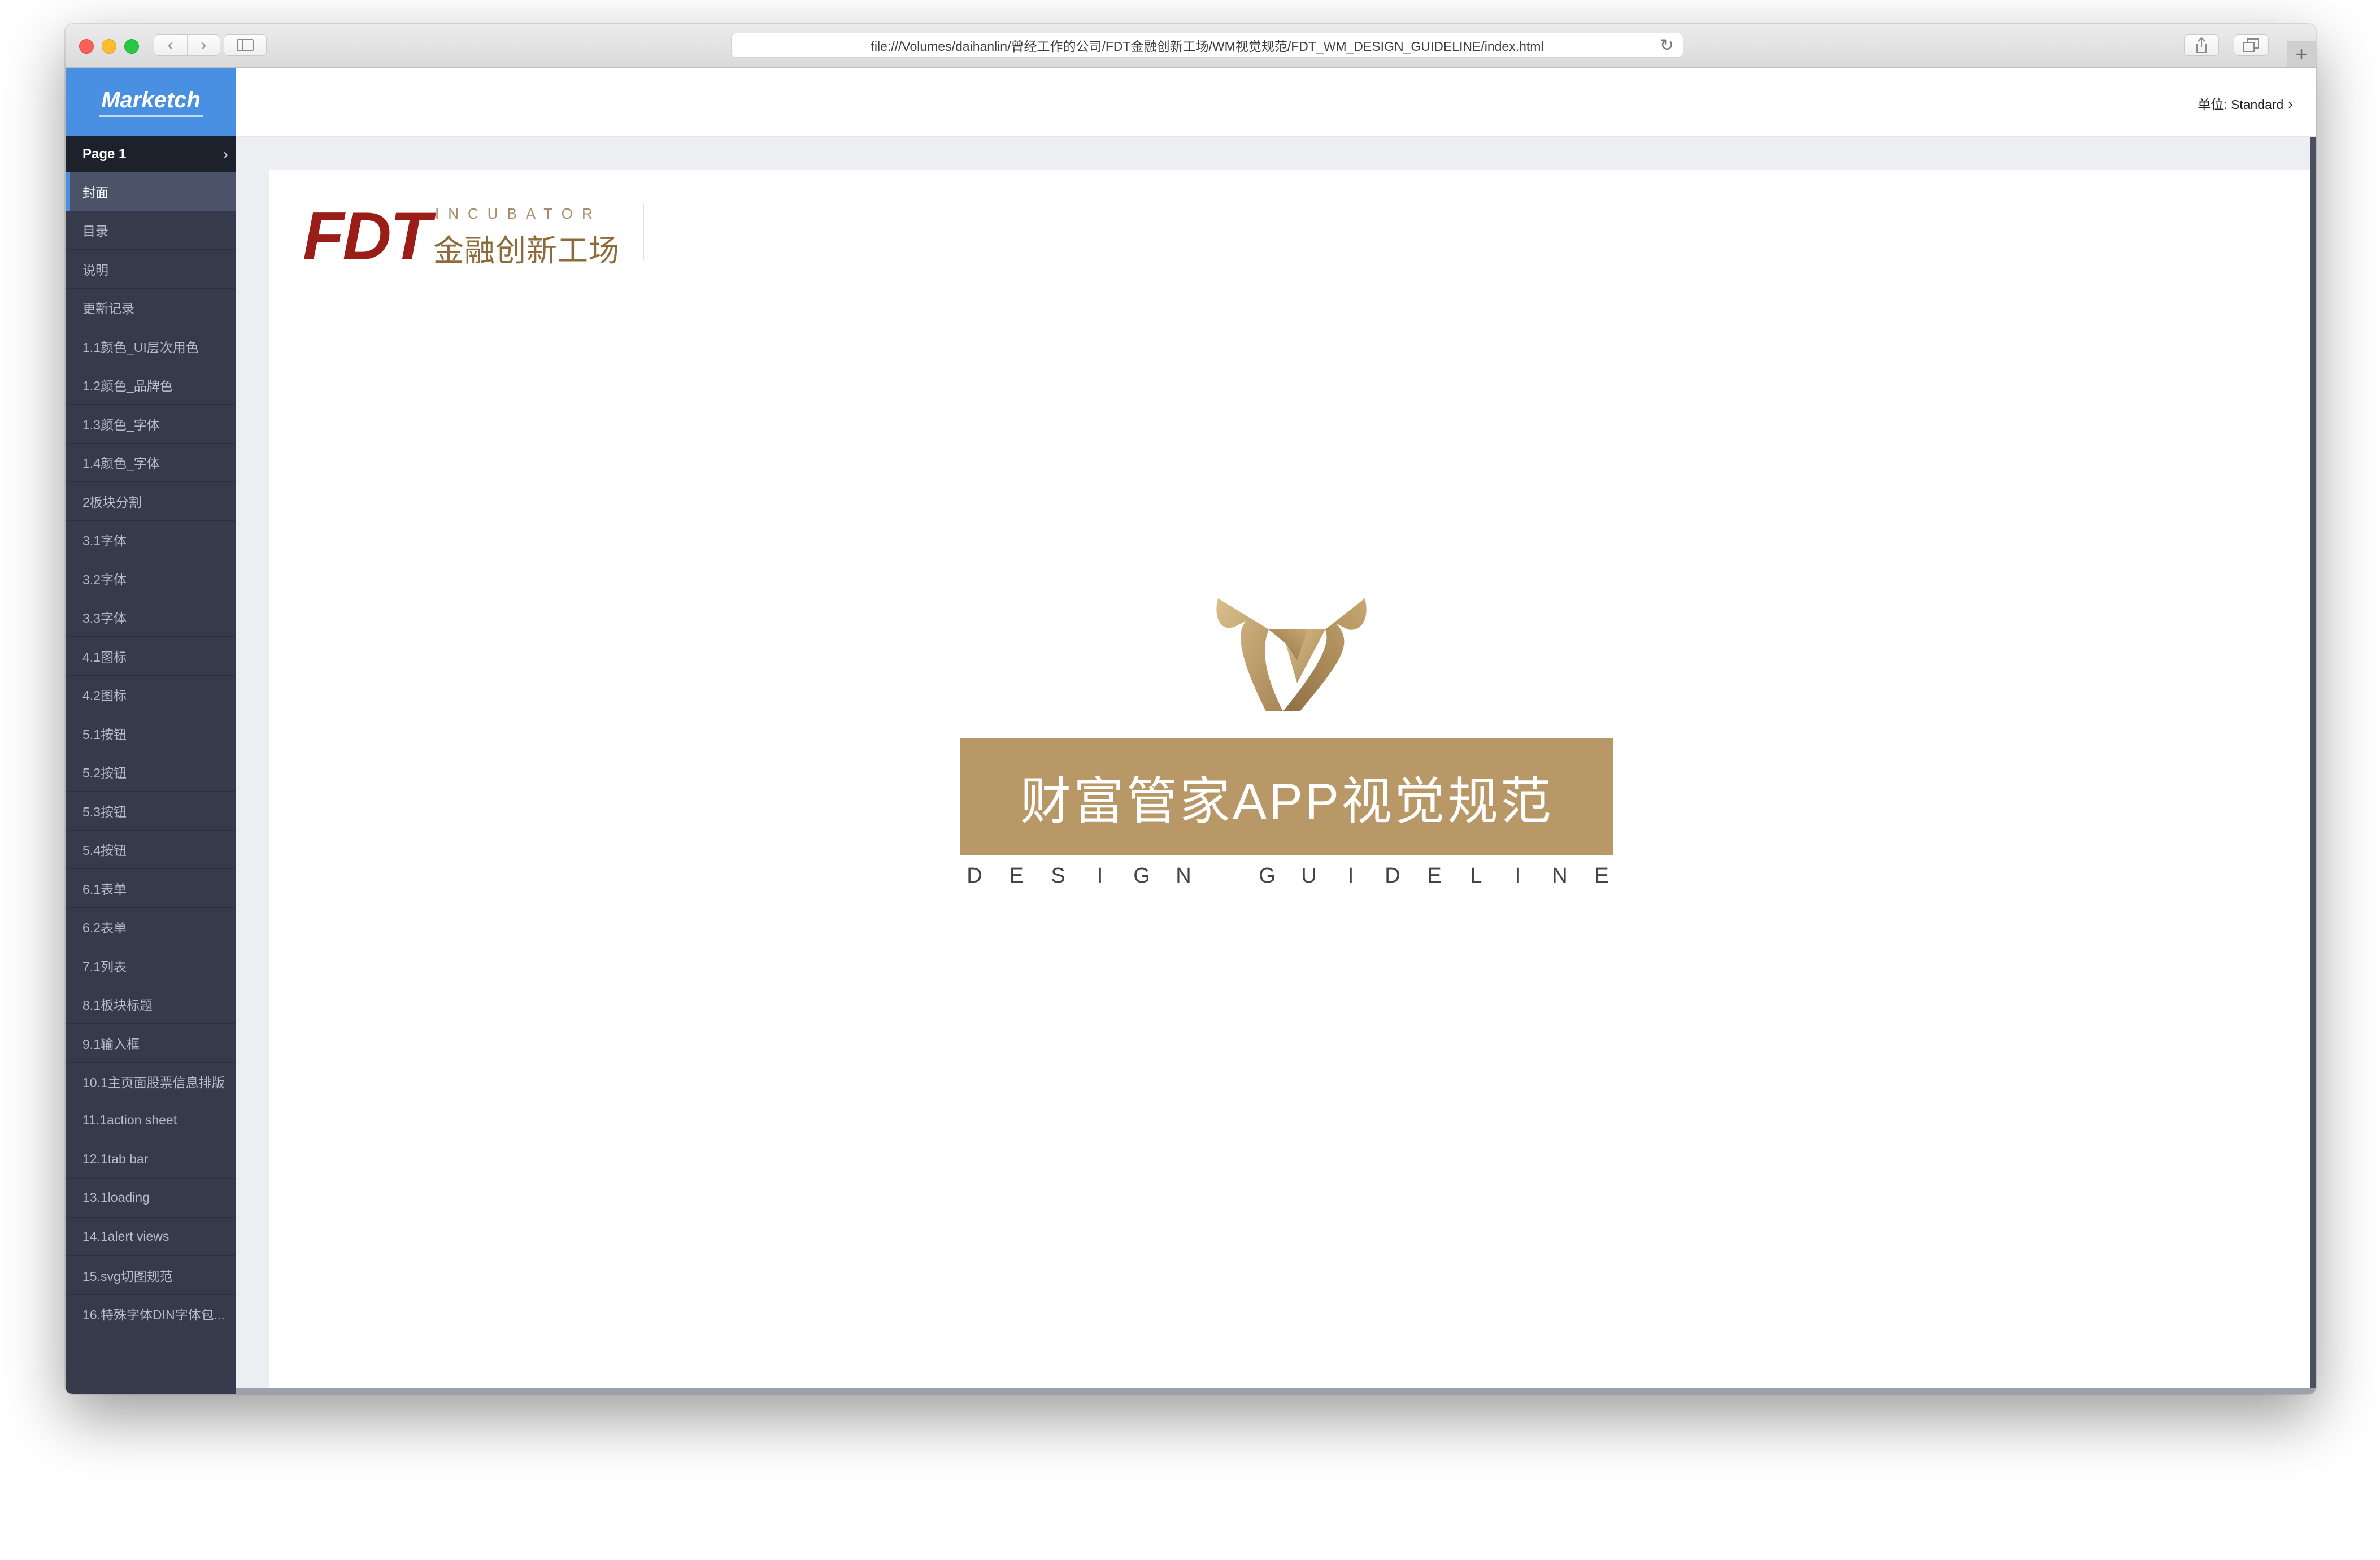  I want to click on close-window-button, so click(86, 46).